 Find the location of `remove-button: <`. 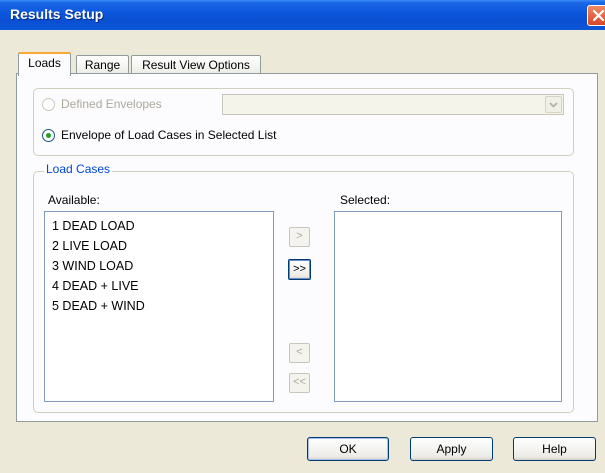

remove-button: < is located at coordinates (299, 353).